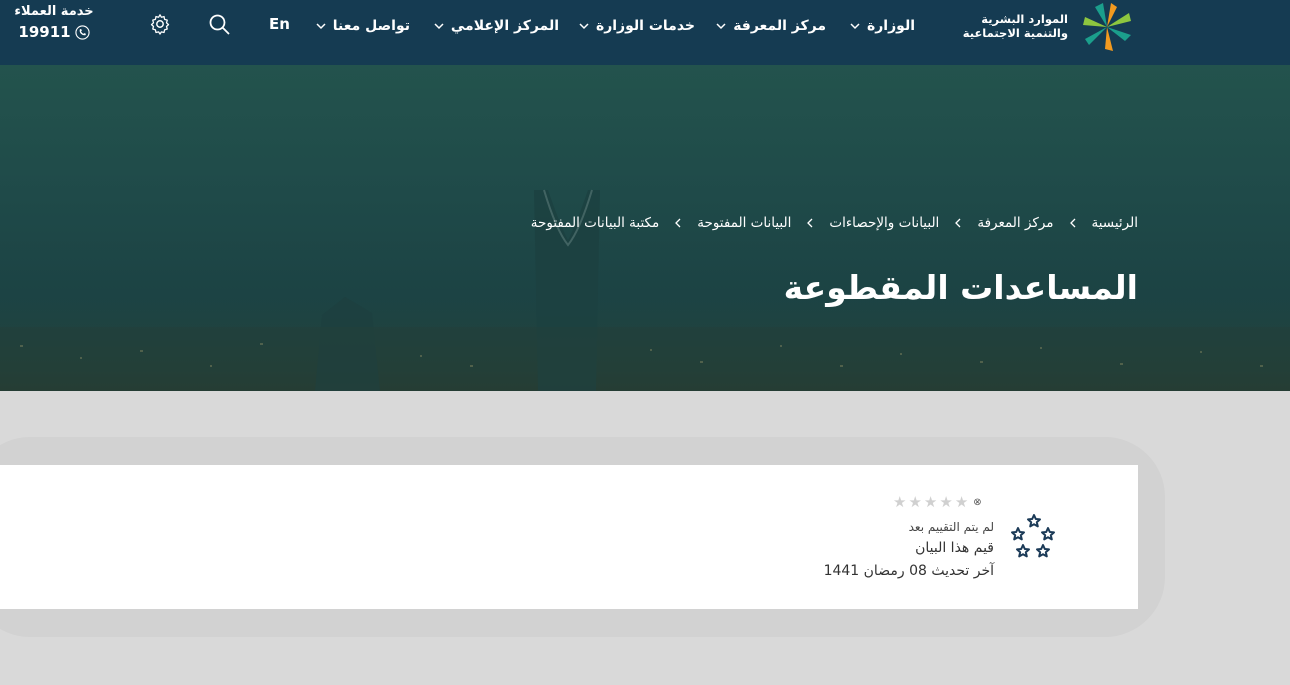 The width and height of the screenshot is (1290, 685). I want to click on customer-service: خدمة العملاء 19911, so click(54, 22).